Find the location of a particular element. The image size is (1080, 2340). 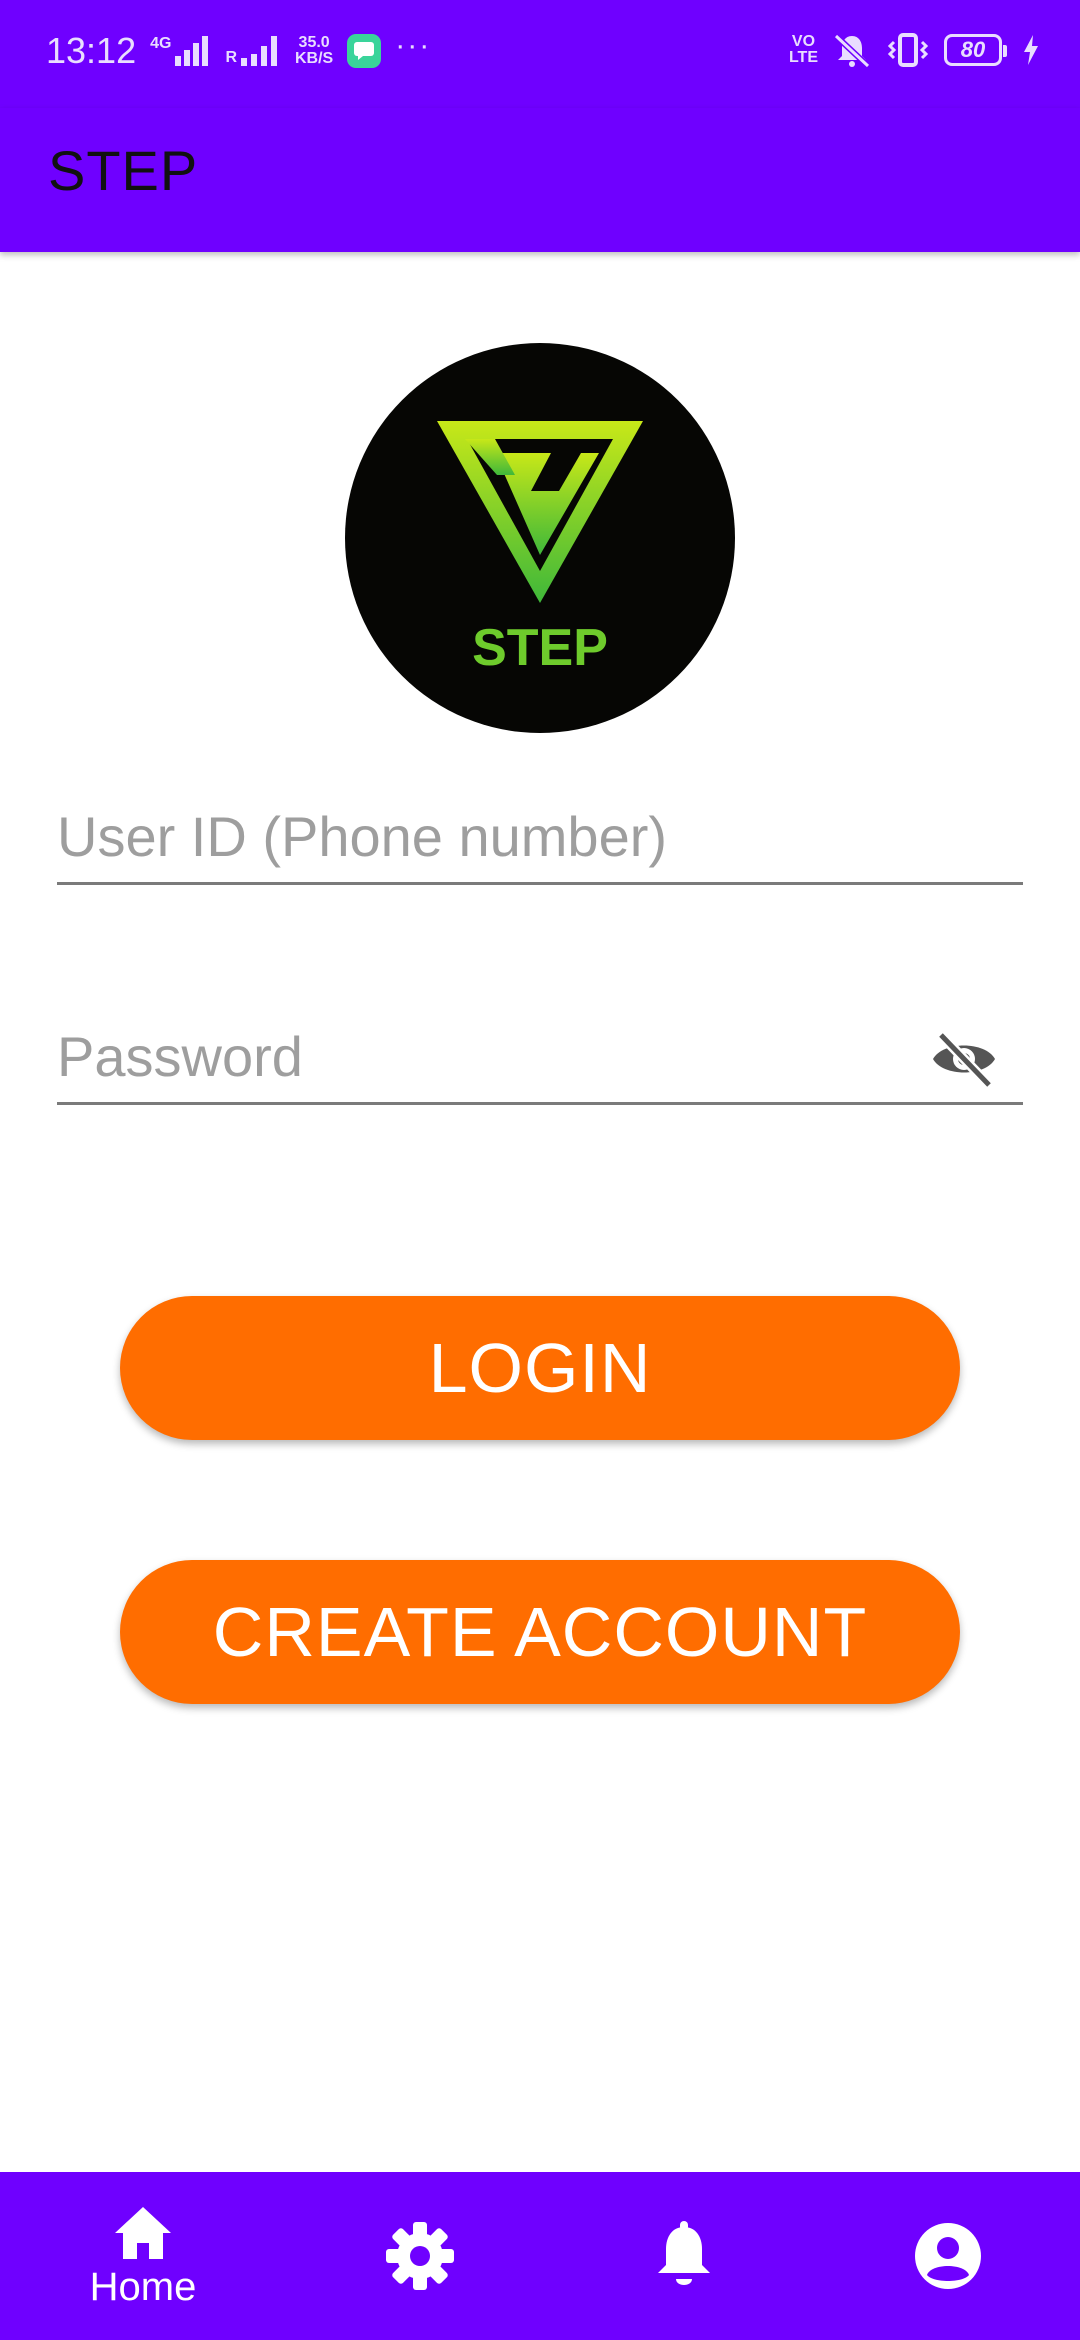

nav-item-settings is located at coordinates (420, 2256).